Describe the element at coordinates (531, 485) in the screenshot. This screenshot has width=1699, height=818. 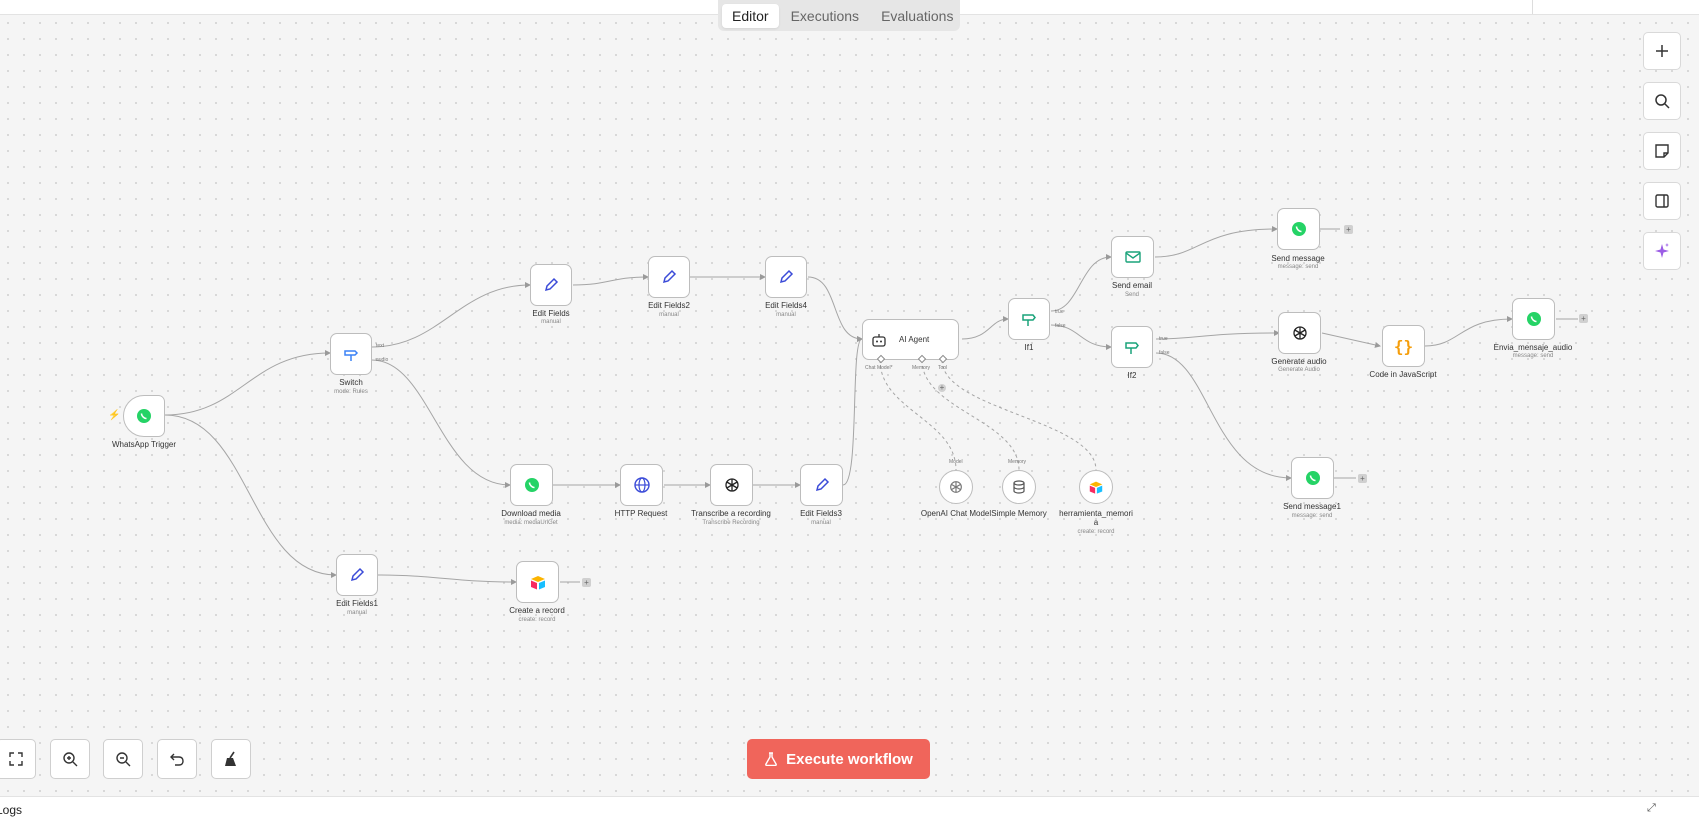
I see `node-download-media` at that location.